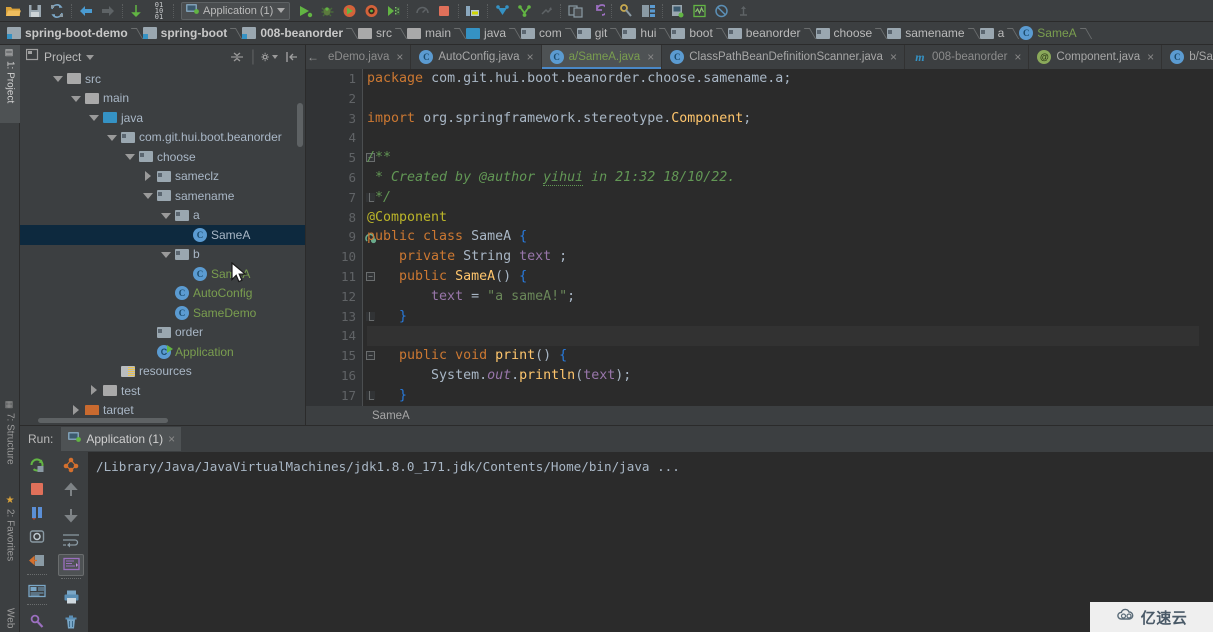 The image size is (1213, 632). I want to click on breadcrumb-item-main: main, so click(430, 33).